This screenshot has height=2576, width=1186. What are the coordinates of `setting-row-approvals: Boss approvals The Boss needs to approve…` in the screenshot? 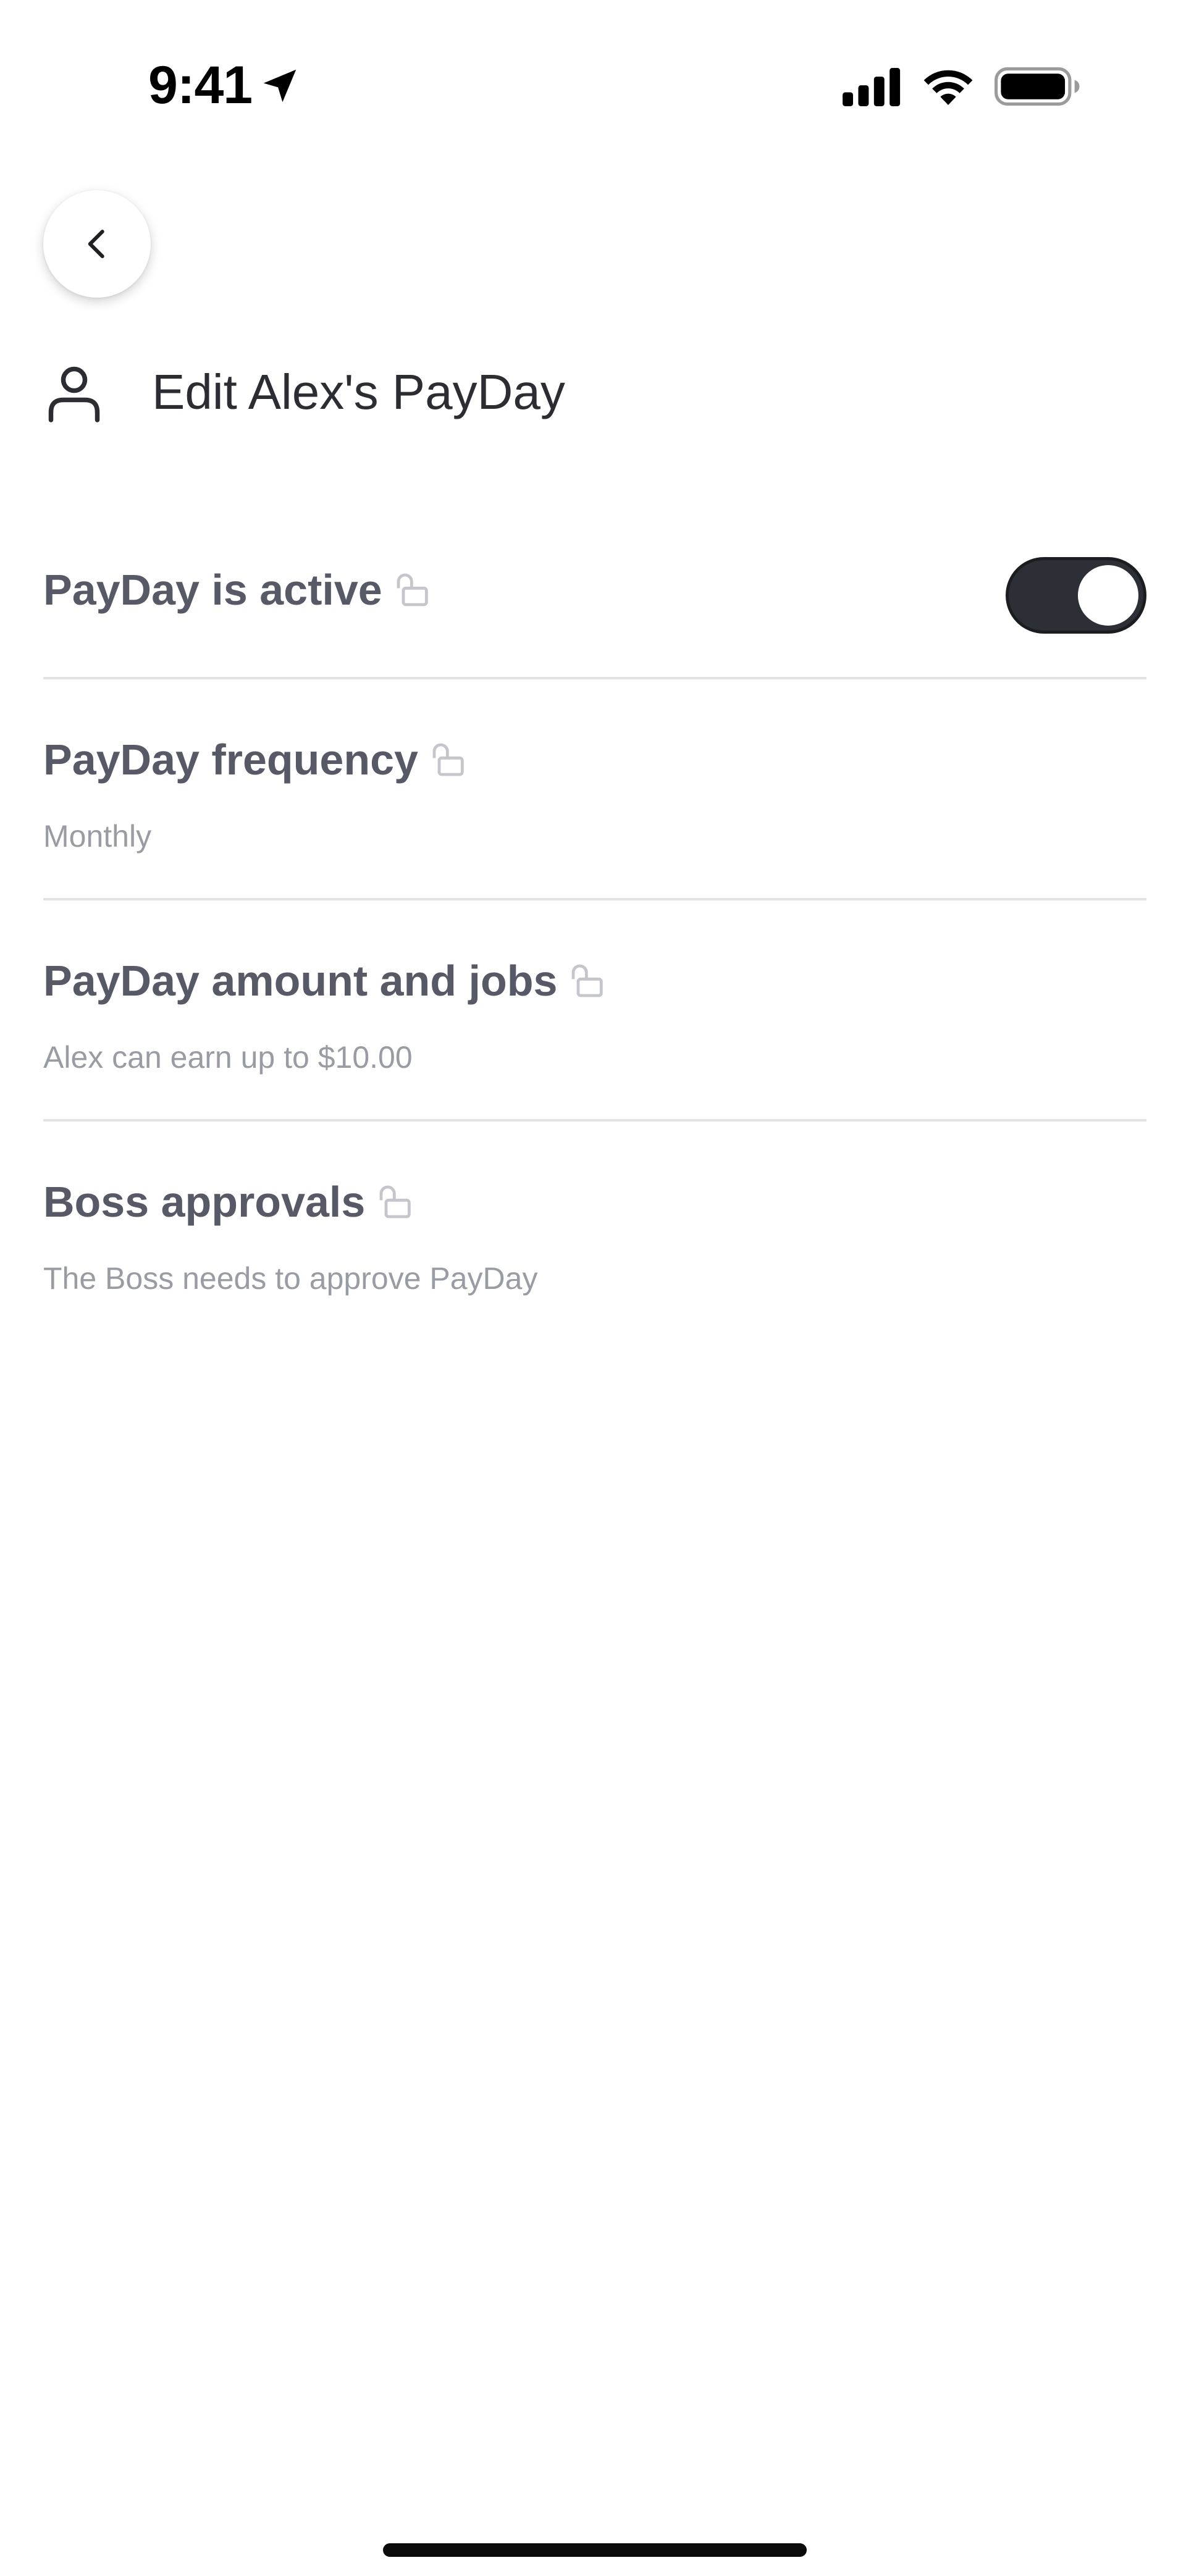 It's located at (594, 1232).